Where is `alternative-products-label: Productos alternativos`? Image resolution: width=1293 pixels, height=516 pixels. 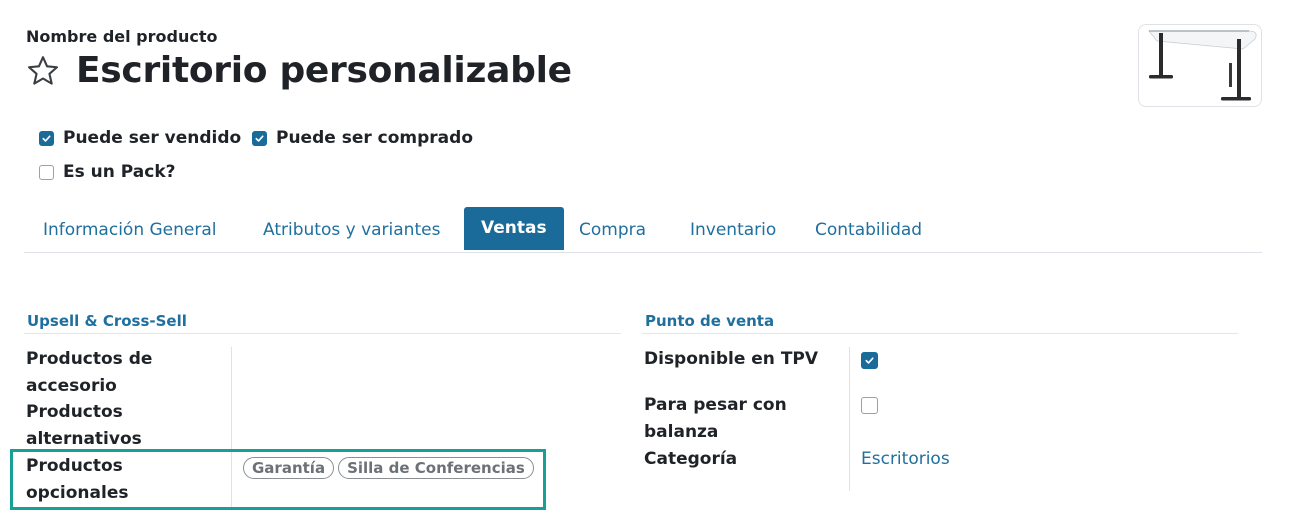 alternative-products-label: Productos alternativos is located at coordinates (84, 425).